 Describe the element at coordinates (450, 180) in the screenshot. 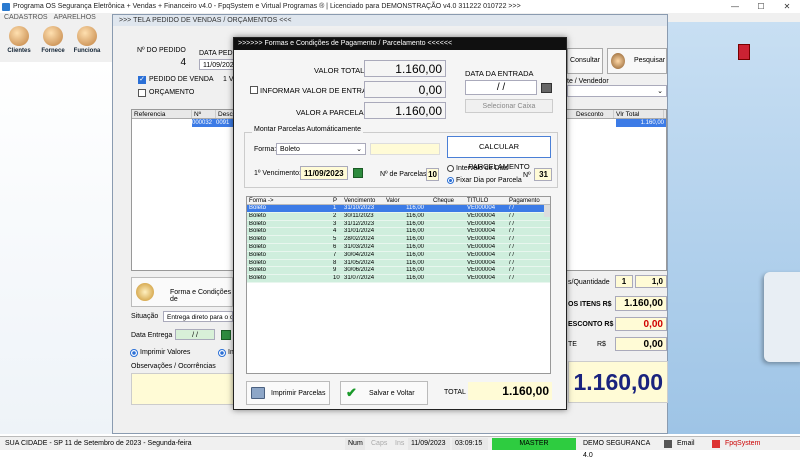

I see `fixar-radio` at that location.